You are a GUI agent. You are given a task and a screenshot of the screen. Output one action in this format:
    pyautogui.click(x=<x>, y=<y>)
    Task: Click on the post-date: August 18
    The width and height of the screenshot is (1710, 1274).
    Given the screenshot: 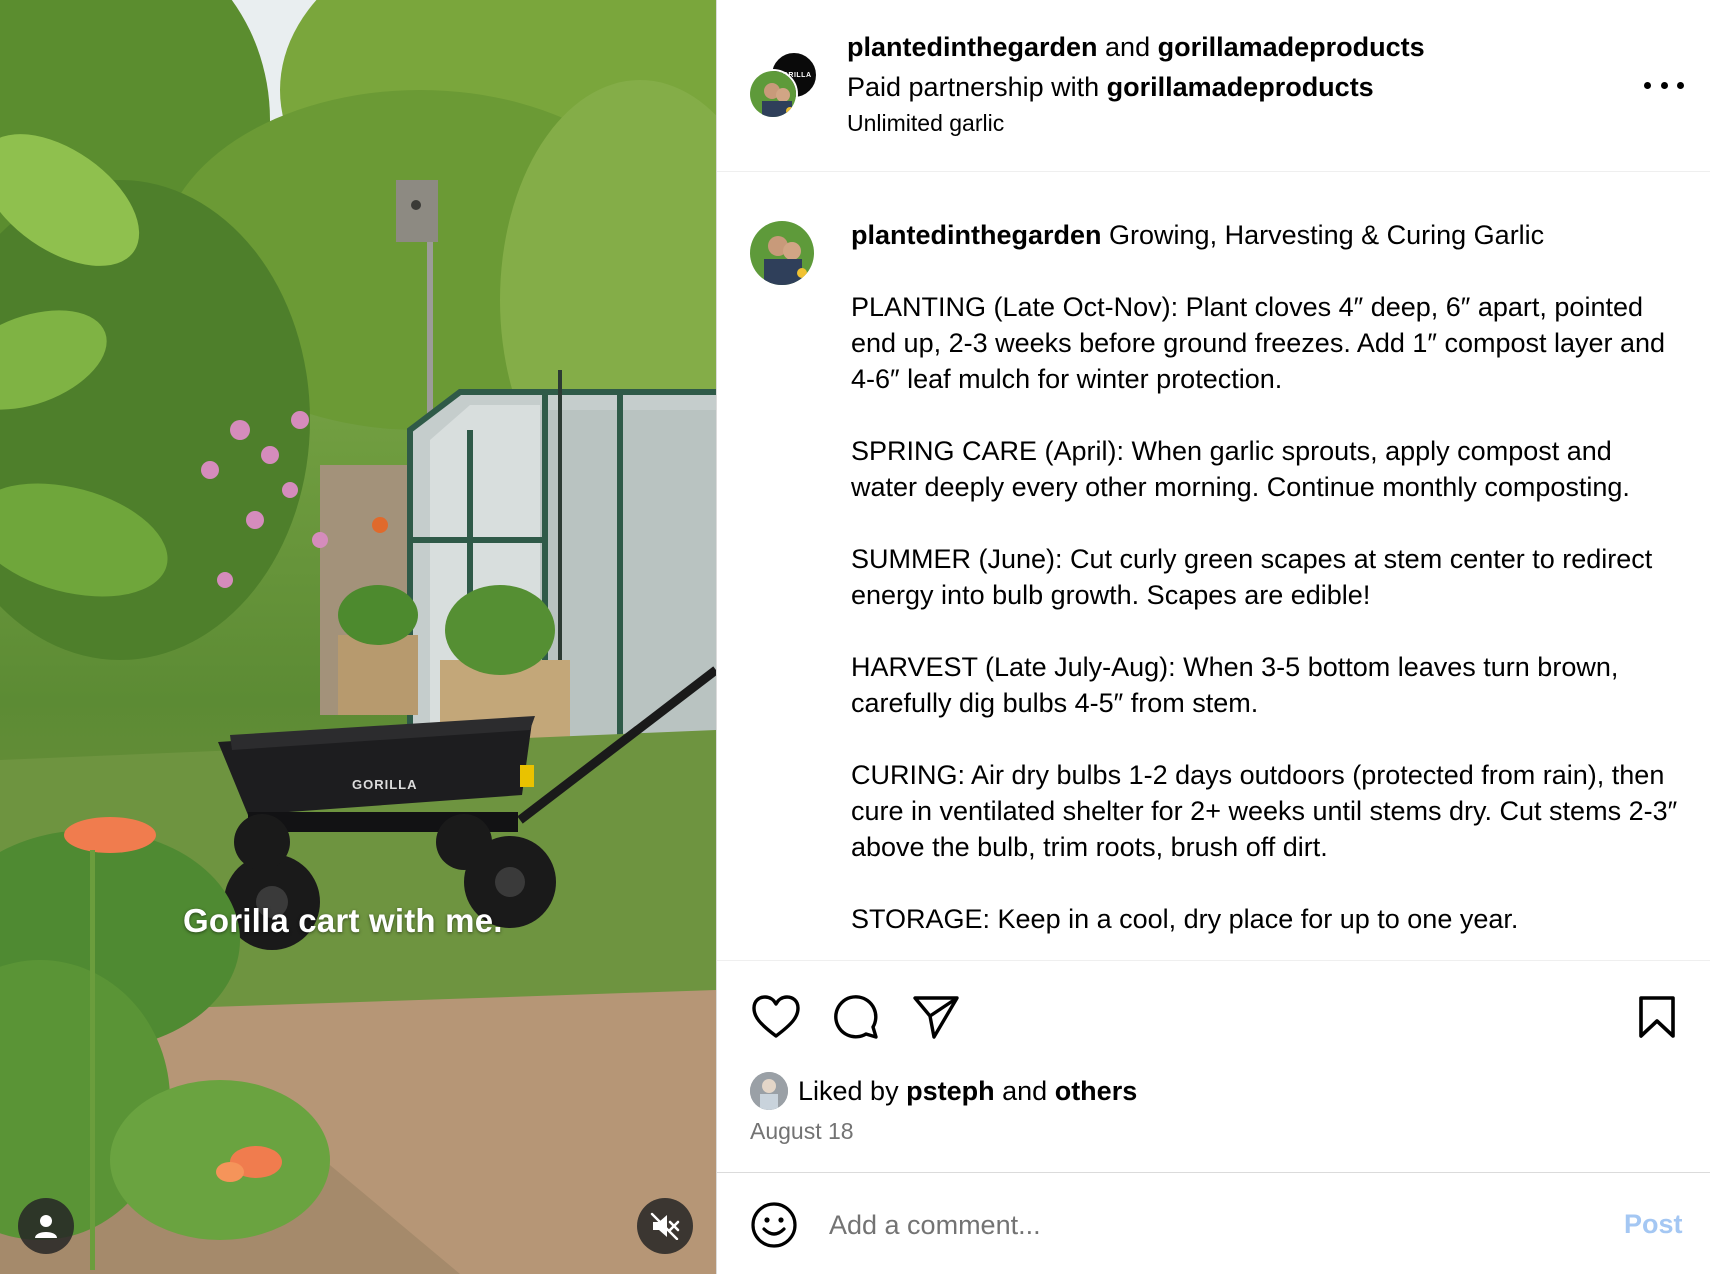 What is the action you would take?
    pyautogui.click(x=802, y=1131)
    